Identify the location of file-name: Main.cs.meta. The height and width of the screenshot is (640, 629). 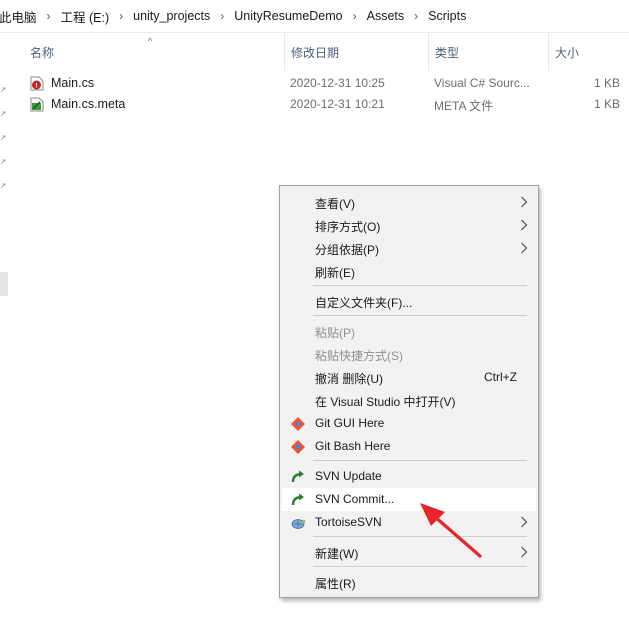
(88, 104).